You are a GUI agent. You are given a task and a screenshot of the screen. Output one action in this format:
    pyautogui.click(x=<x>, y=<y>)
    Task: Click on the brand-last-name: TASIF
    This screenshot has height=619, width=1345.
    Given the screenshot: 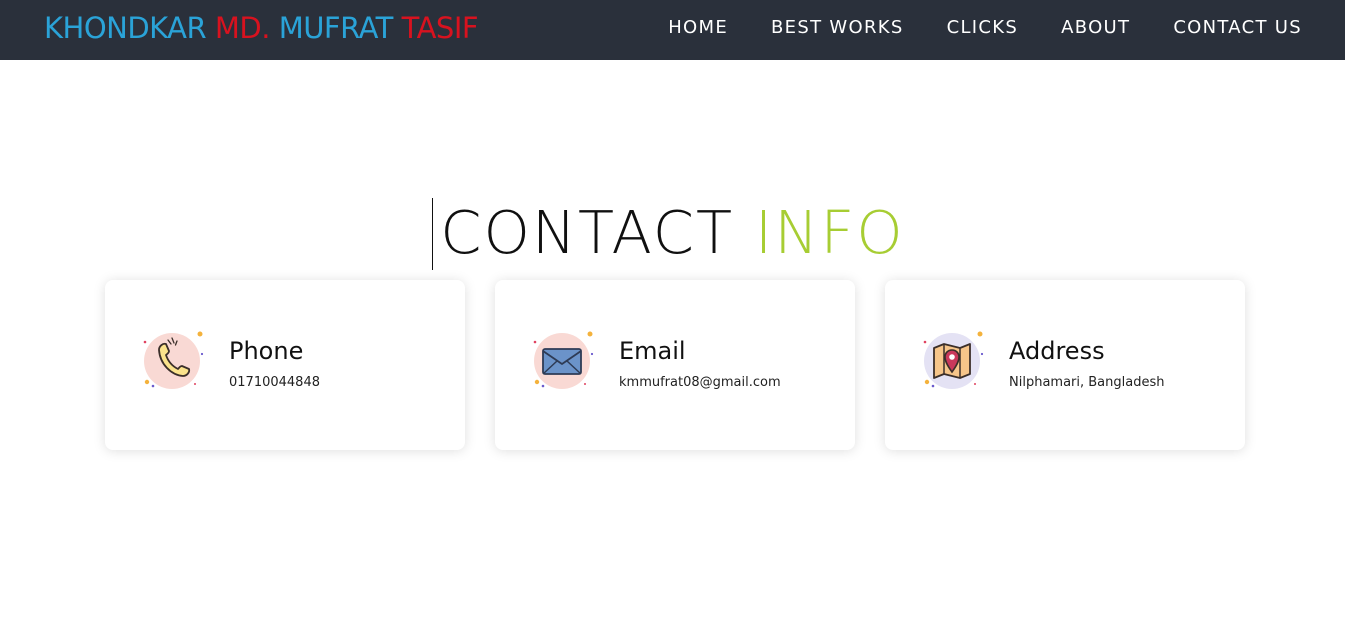 What is the action you would take?
    pyautogui.click(x=440, y=28)
    